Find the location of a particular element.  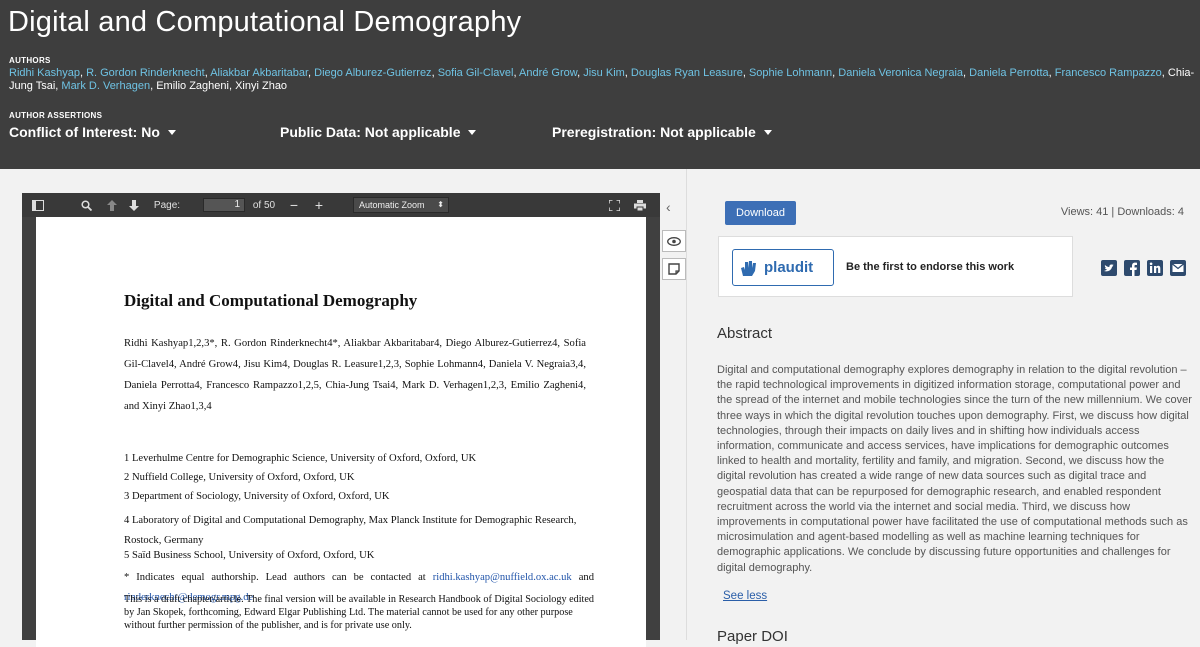

author-link: Jisu Kim is located at coordinates (604, 73).